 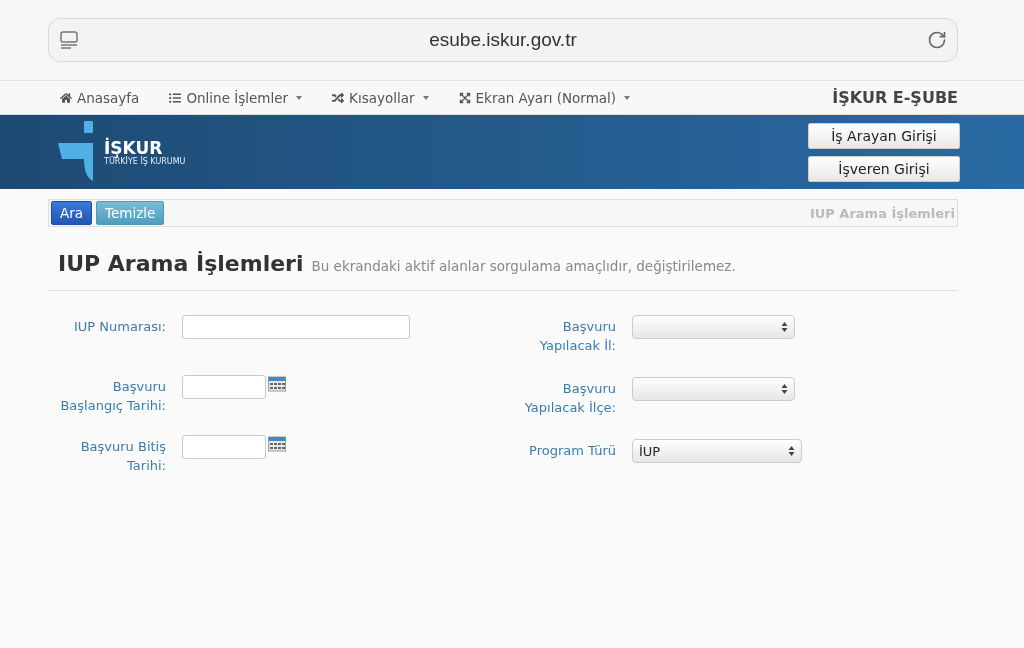 What do you see at coordinates (66, 97) in the screenshot?
I see `home-icon` at bounding box center [66, 97].